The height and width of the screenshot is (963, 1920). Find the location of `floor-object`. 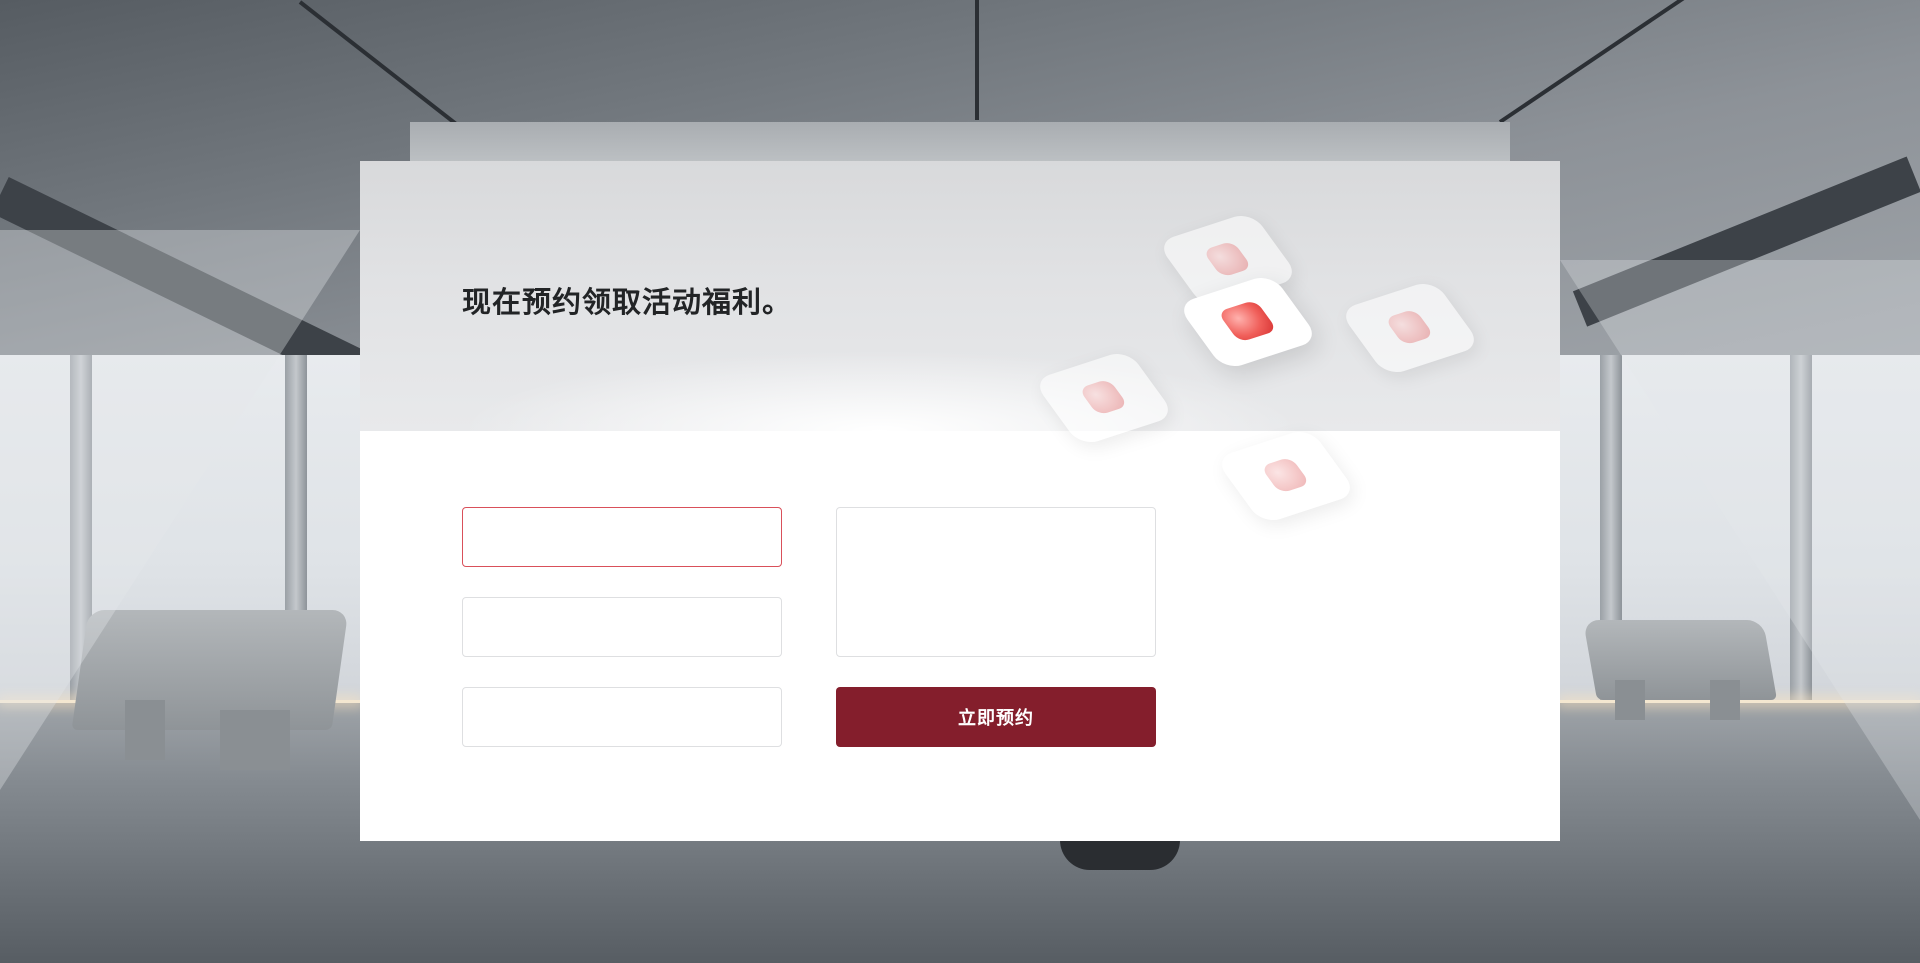

floor-object is located at coordinates (1120, 855).